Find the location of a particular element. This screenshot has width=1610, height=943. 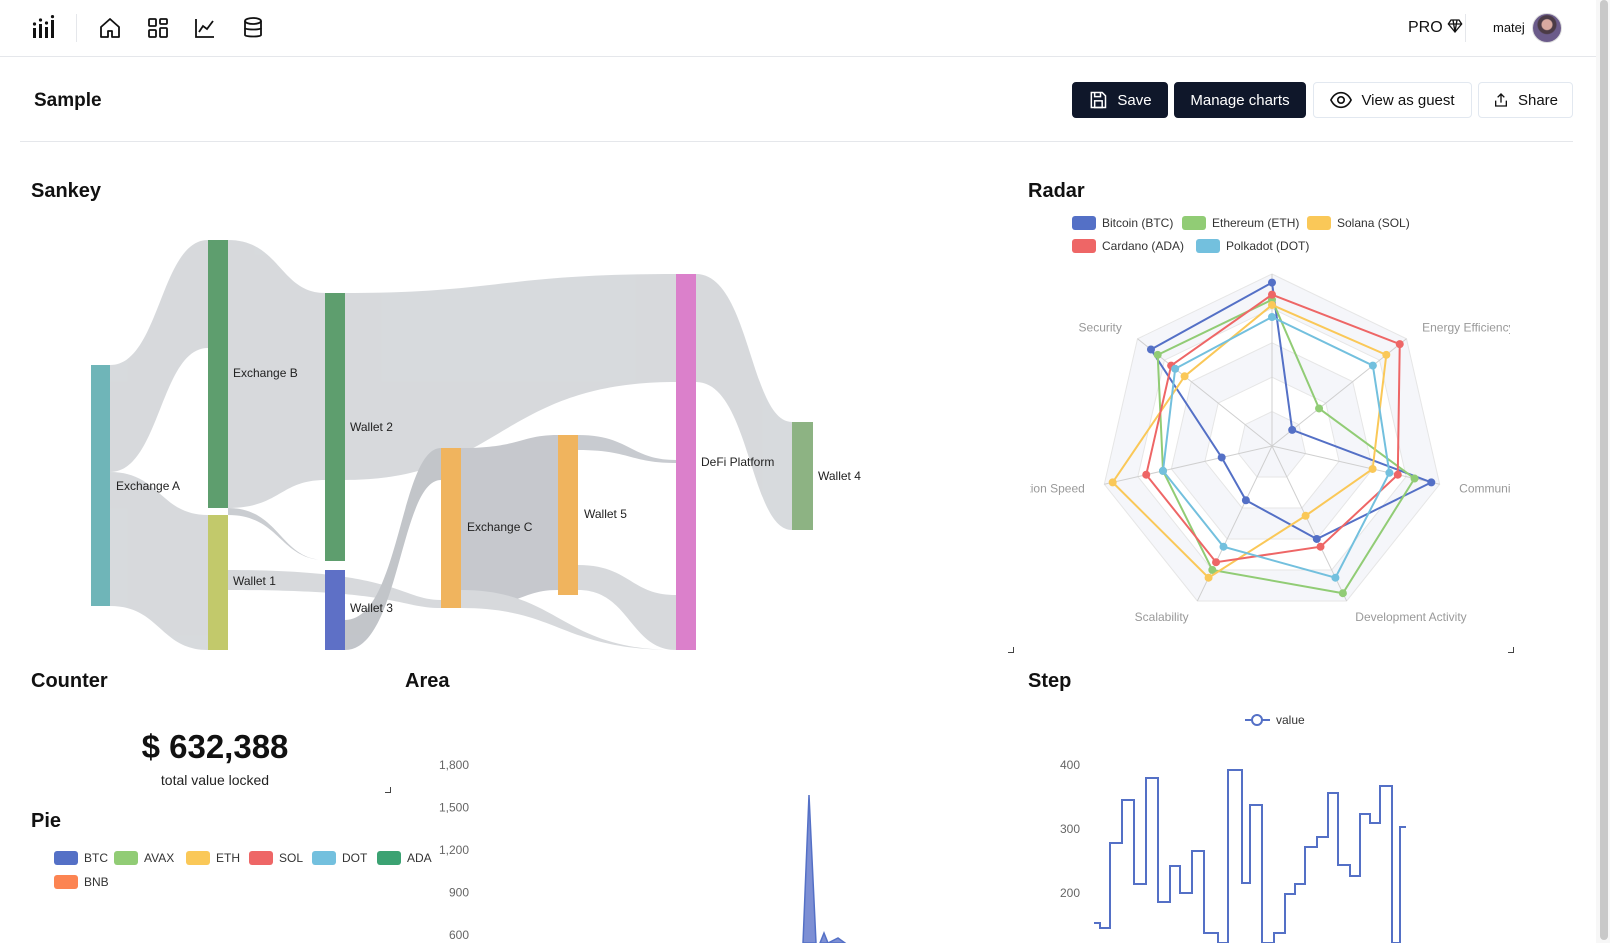

area-y-tick: 600 is located at coordinates (459, 935).